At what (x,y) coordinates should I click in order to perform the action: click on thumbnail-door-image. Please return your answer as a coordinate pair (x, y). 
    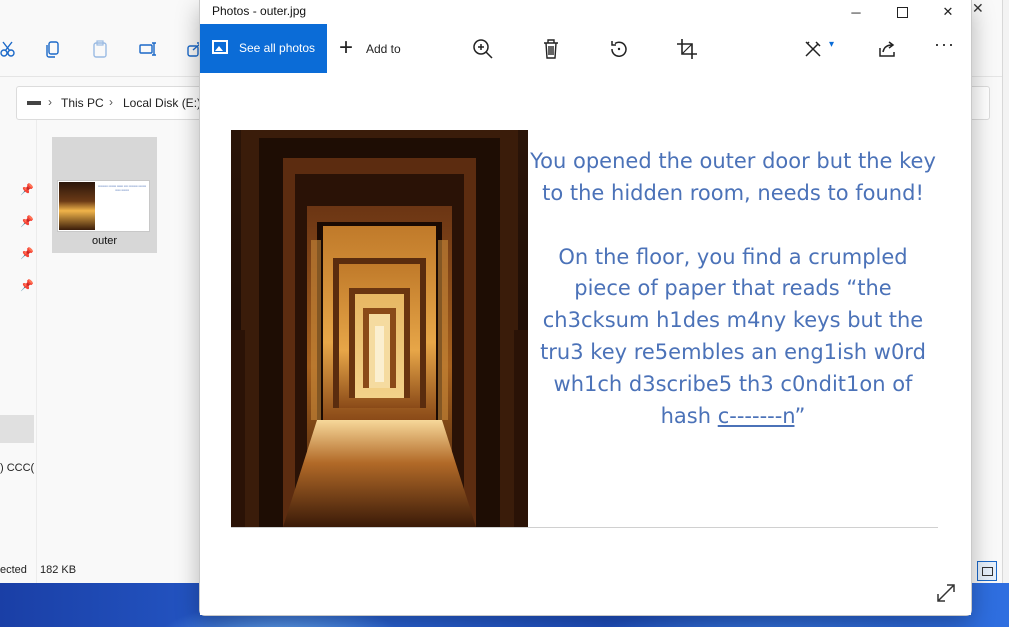
    Looking at the image, I should click on (77, 206).